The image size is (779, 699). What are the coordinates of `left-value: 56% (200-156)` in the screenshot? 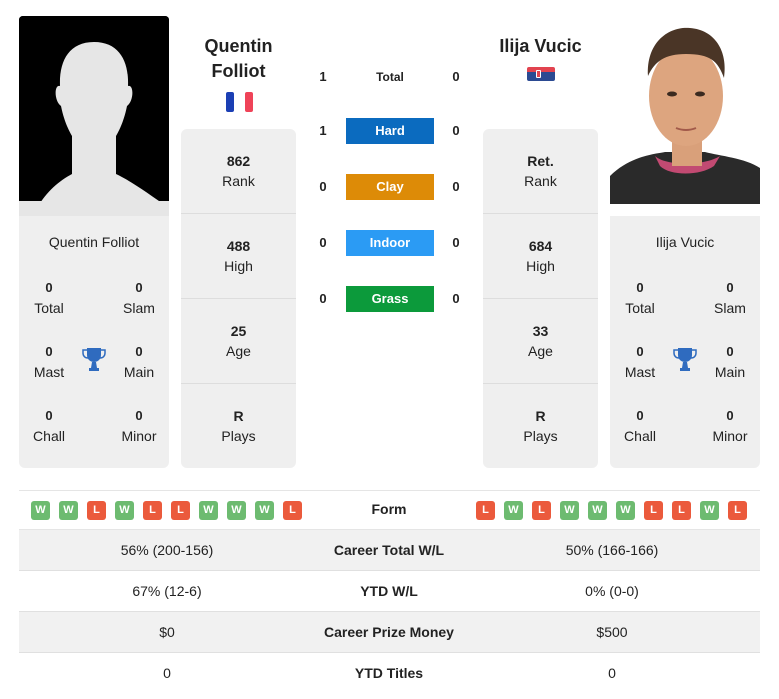 It's located at (167, 550).